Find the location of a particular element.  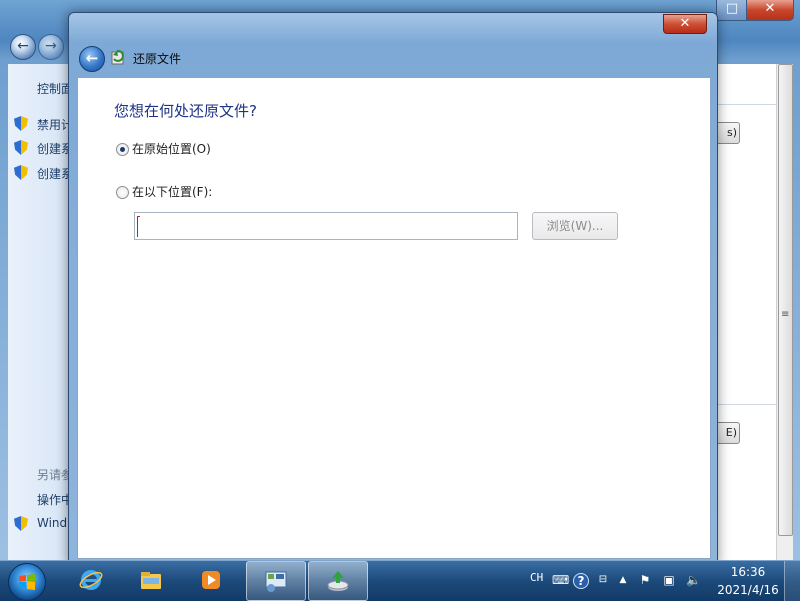

control-panel-icon is located at coordinates (276, 581).